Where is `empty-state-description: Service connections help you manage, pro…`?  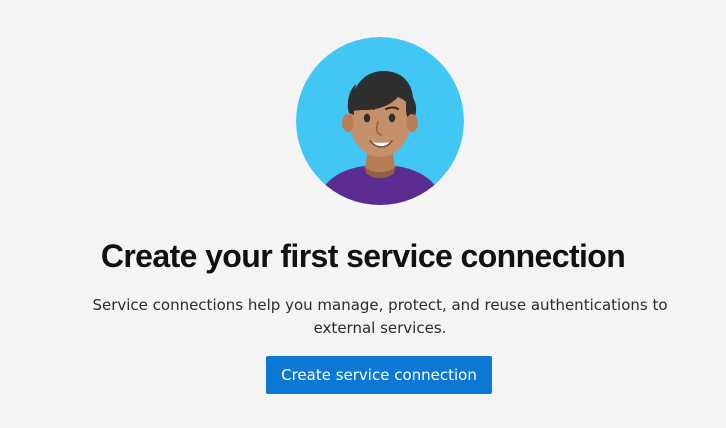
empty-state-description: Service connections help you manage, pro… is located at coordinates (380, 316).